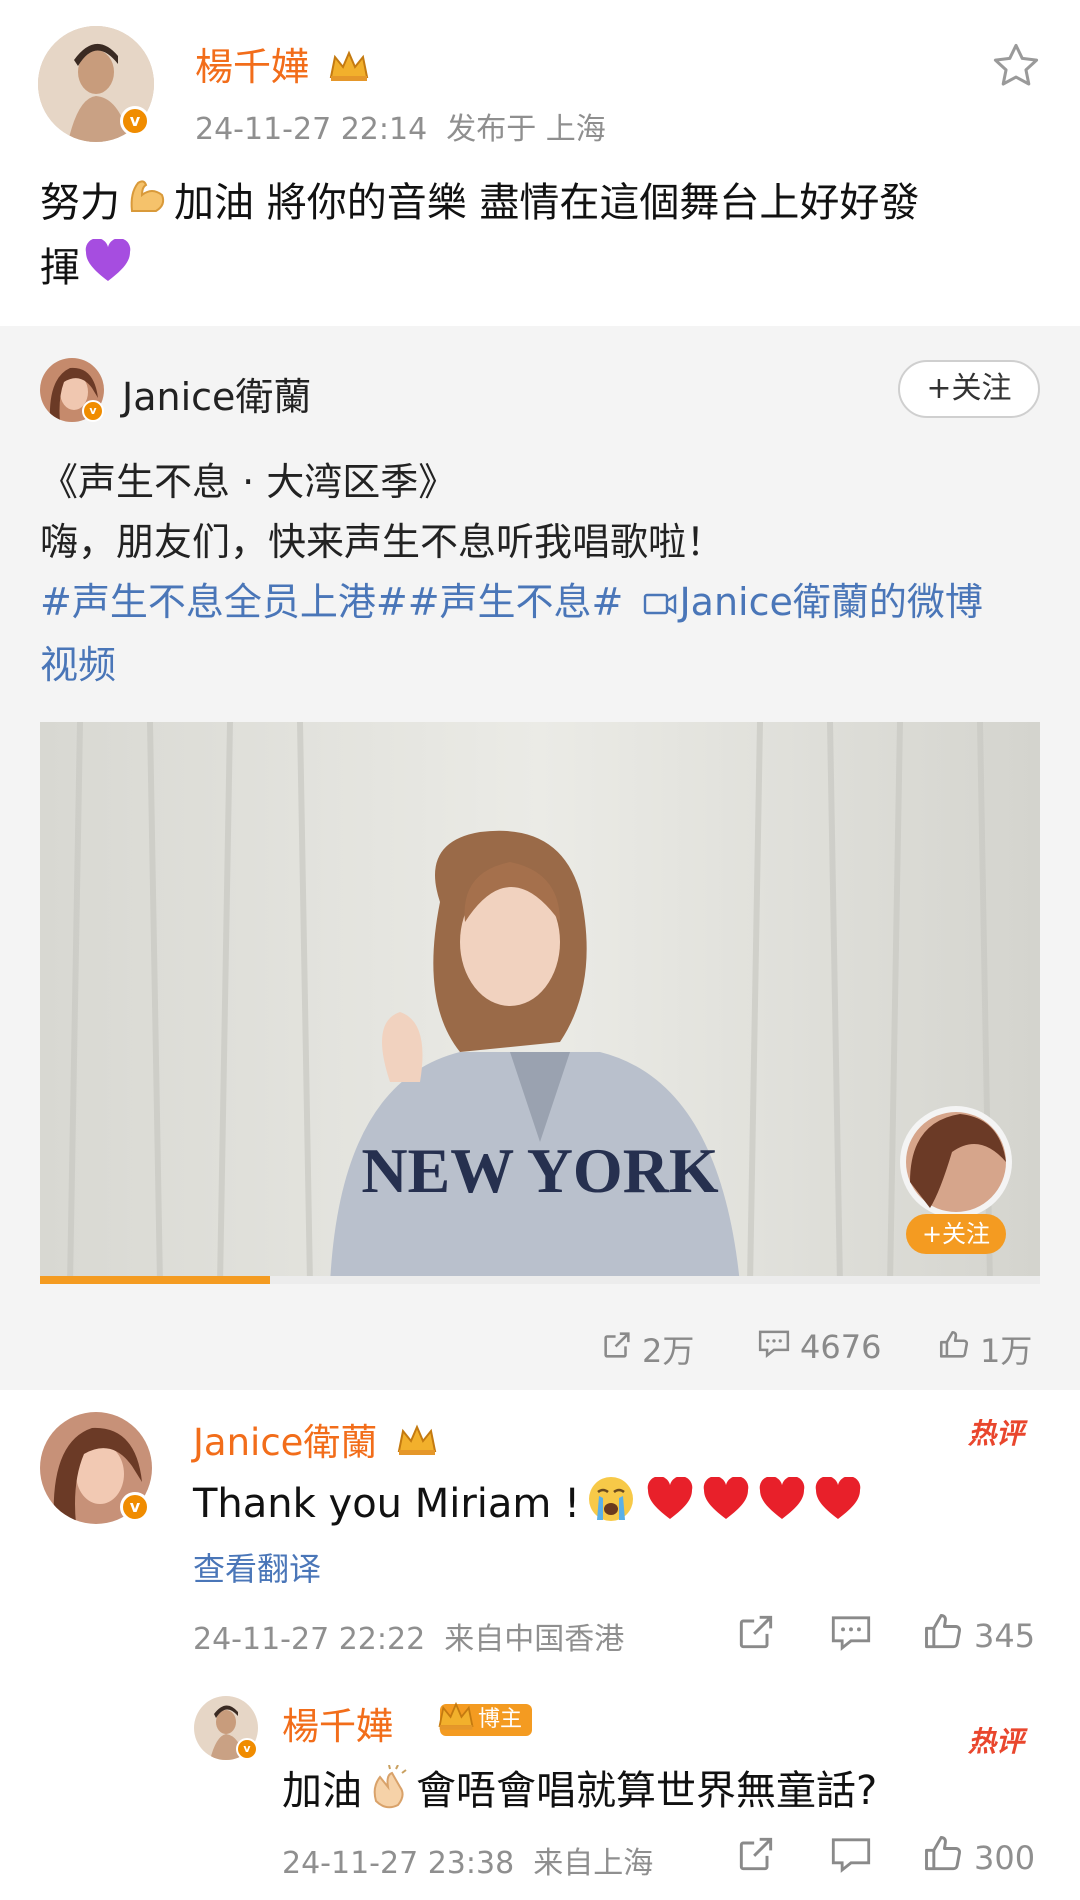 The image size is (1080, 1900). Describe the element at coordinates (216, 393) in the screenshot. I see `repost-author-name: Janice衛蘭` at that location.